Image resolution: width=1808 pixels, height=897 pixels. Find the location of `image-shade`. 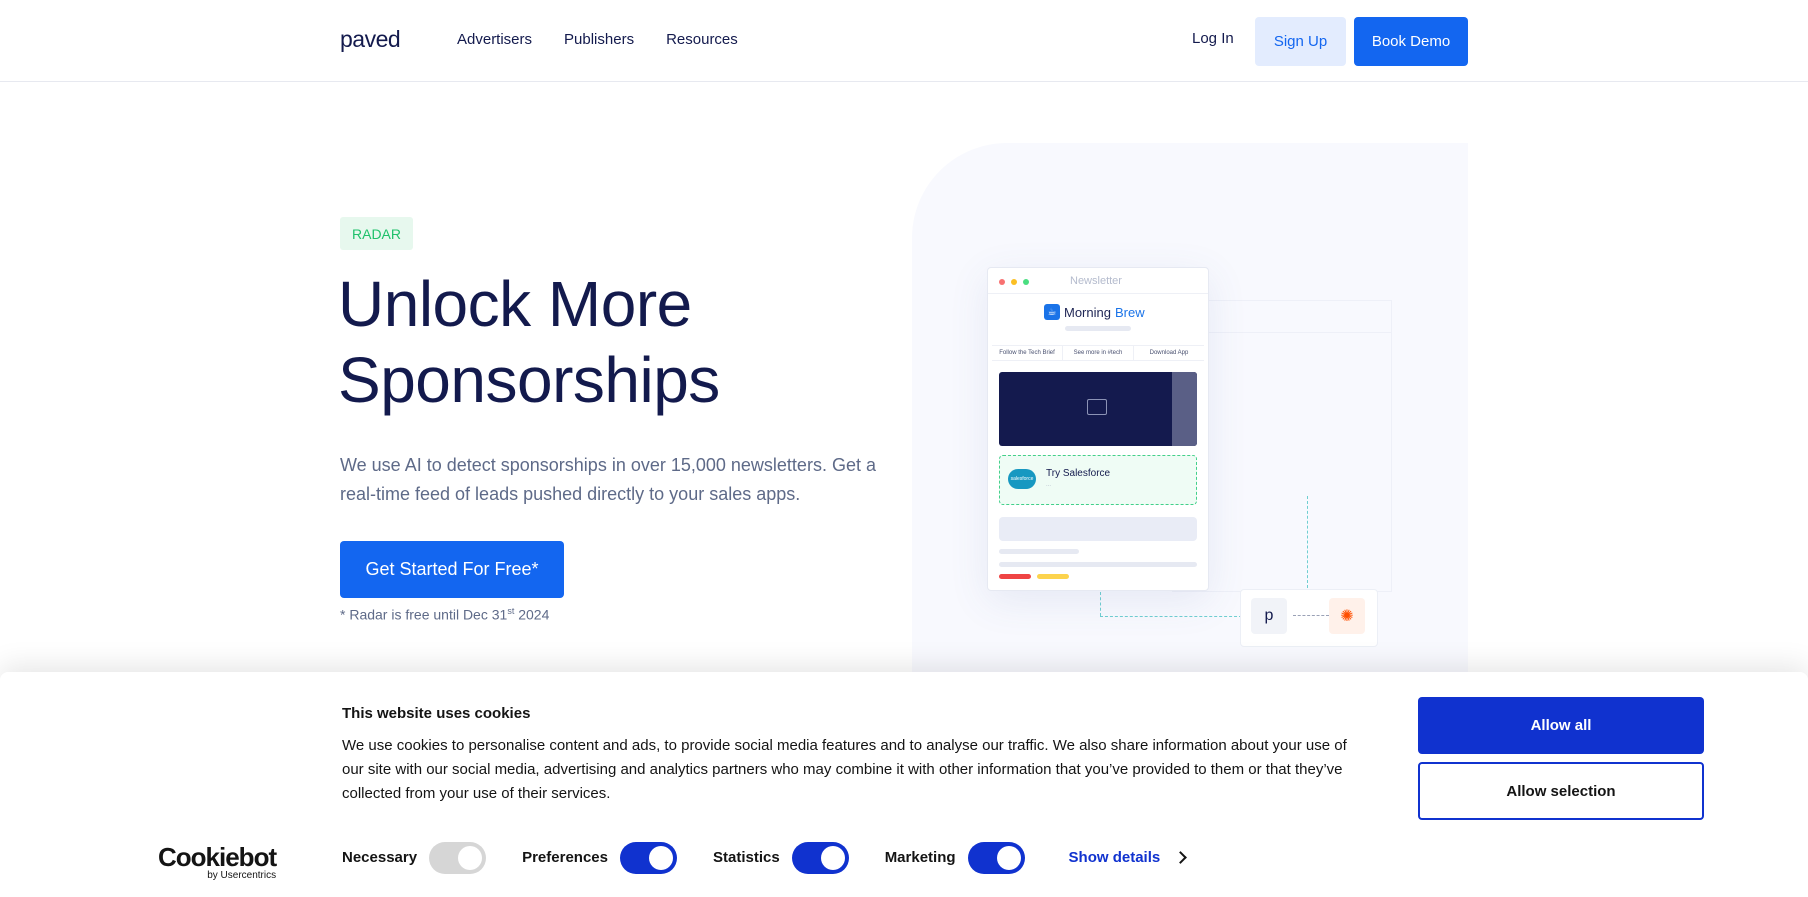

image-shade is located at coordinates (1184, 409).